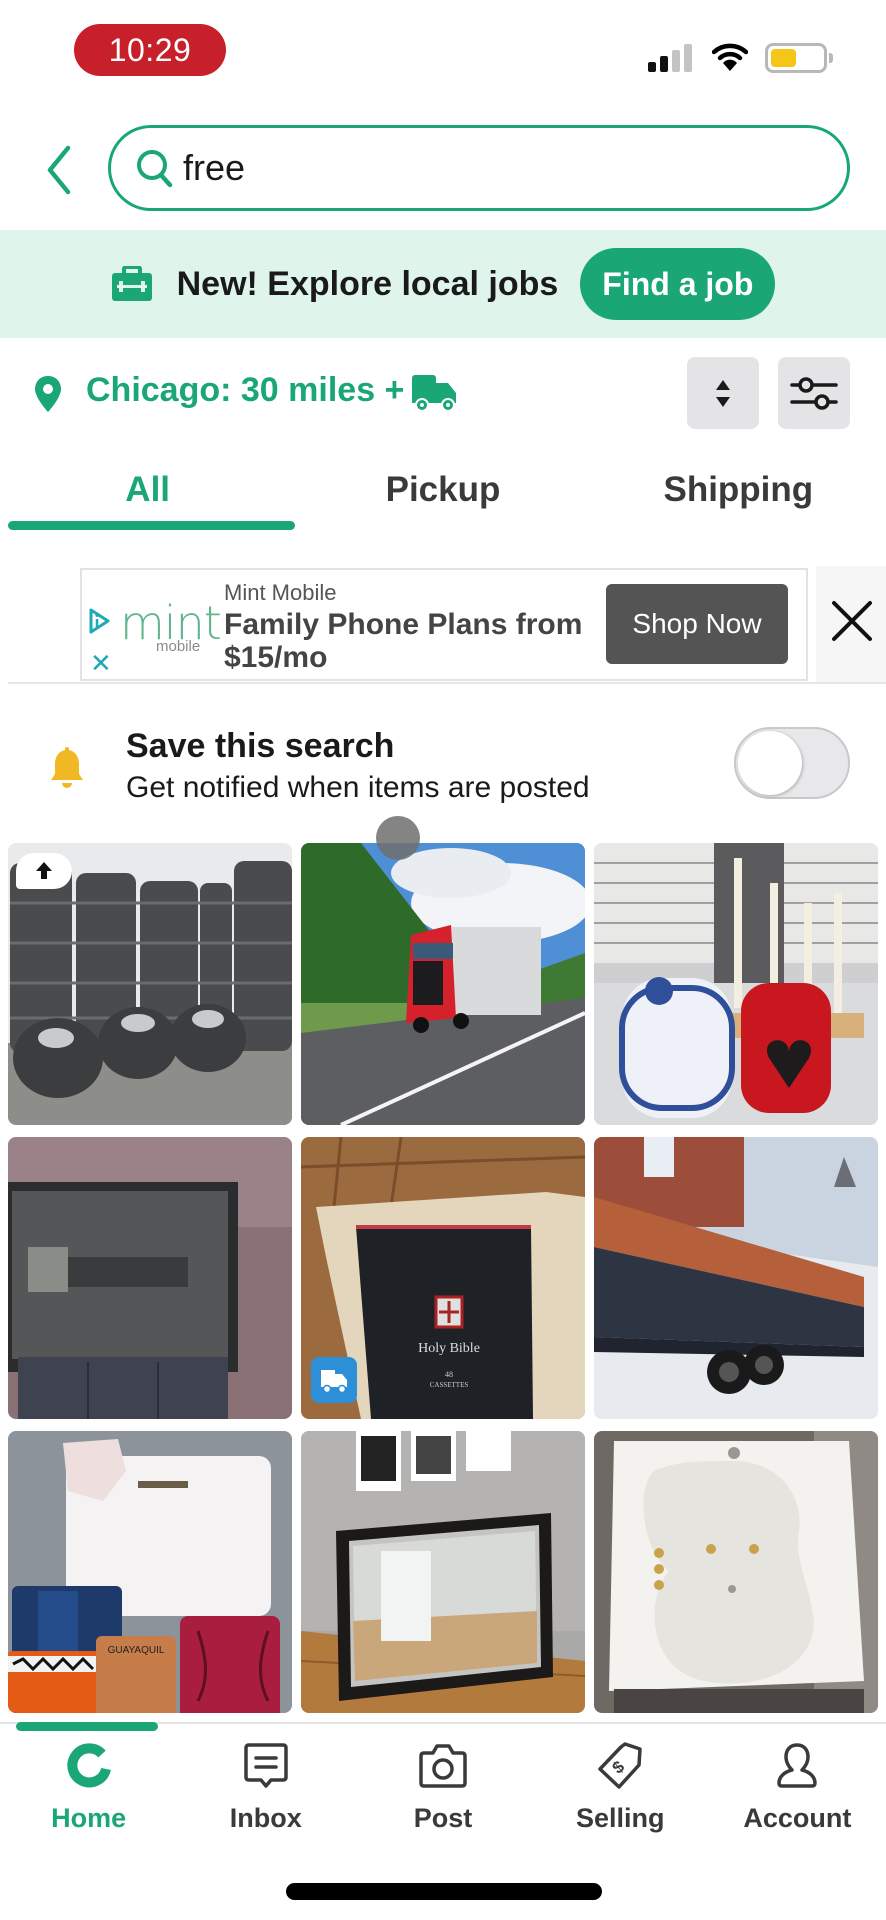  I want to click on jobs-banner-text: New! Explore local jobs, so click(367, 283).